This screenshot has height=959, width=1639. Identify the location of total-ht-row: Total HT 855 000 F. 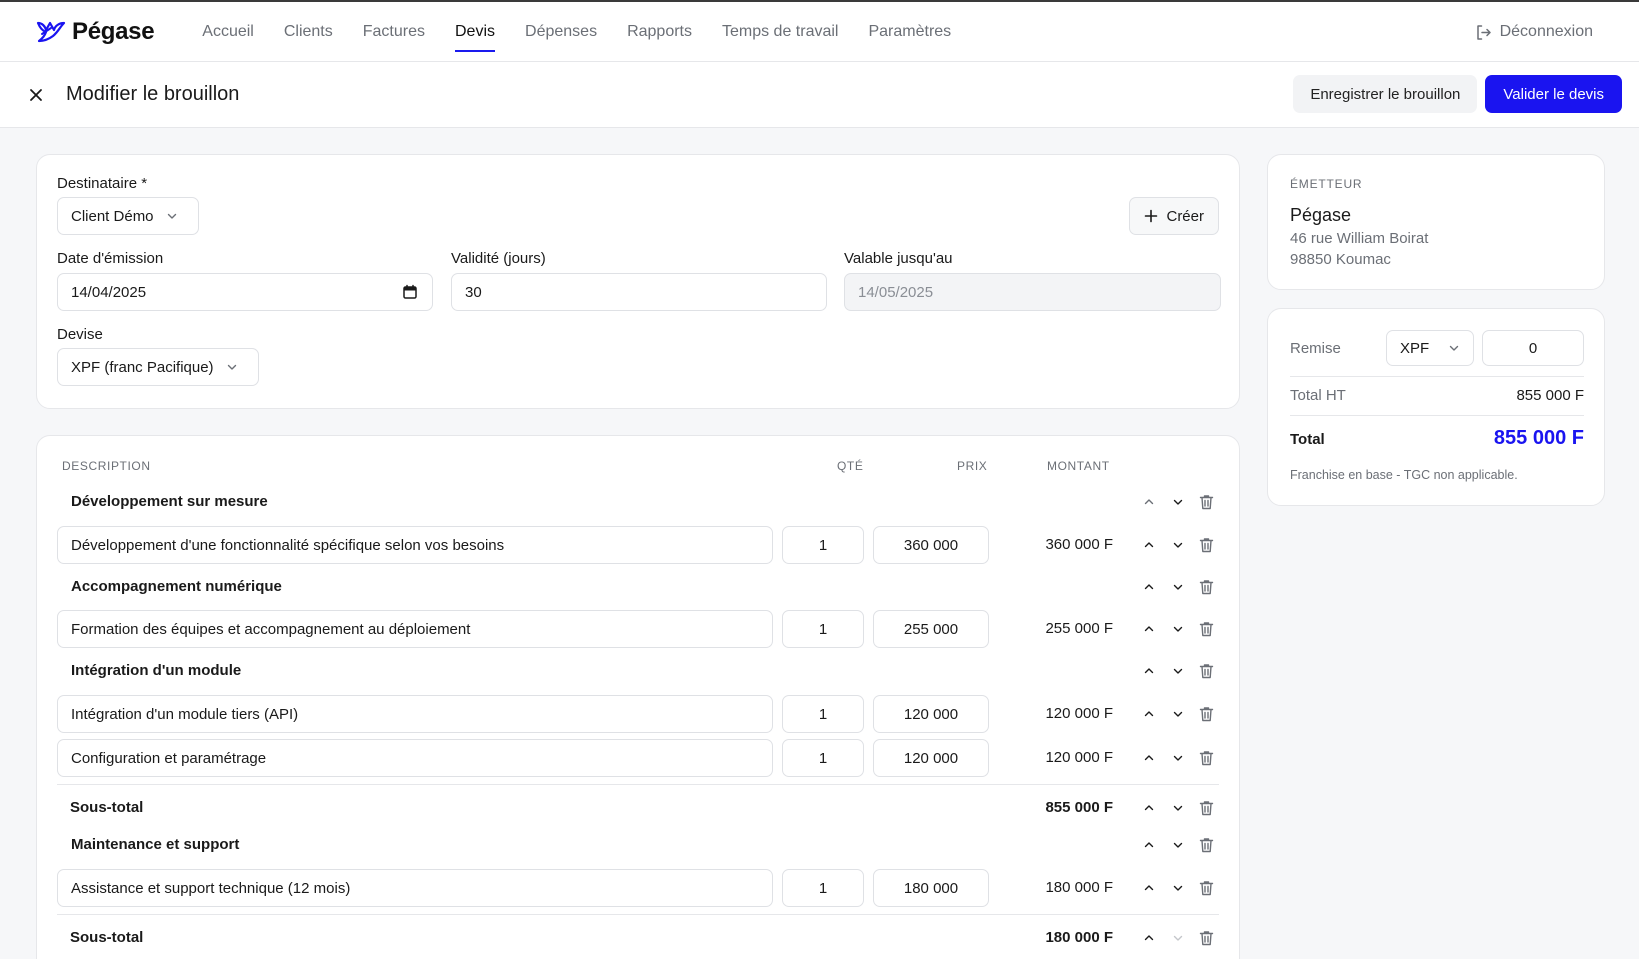
(1437, 396).